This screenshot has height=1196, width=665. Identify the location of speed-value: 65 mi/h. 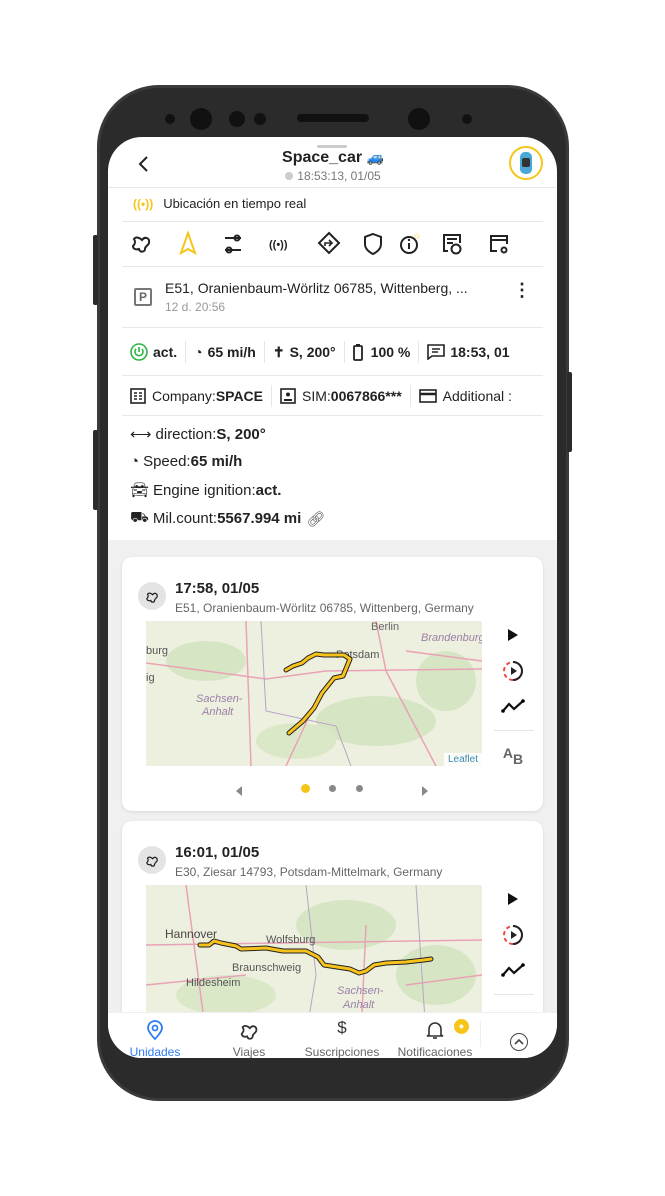
(231, 352).